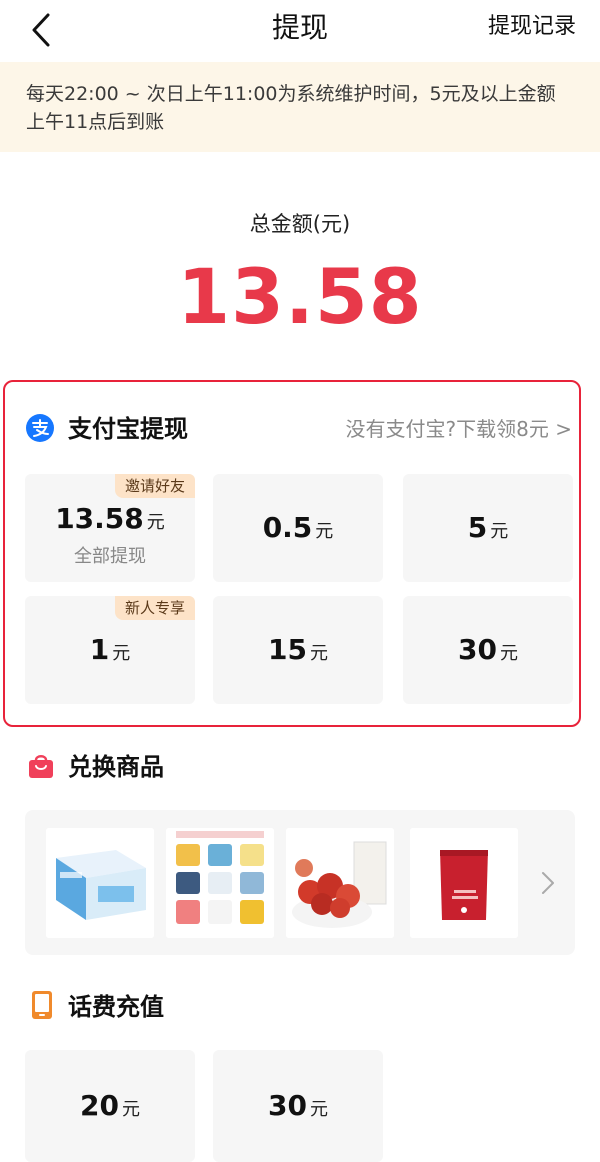  Describe the element at coordinates (99, 1105) in the screenshot. I see `option-amount: 20` at that location.